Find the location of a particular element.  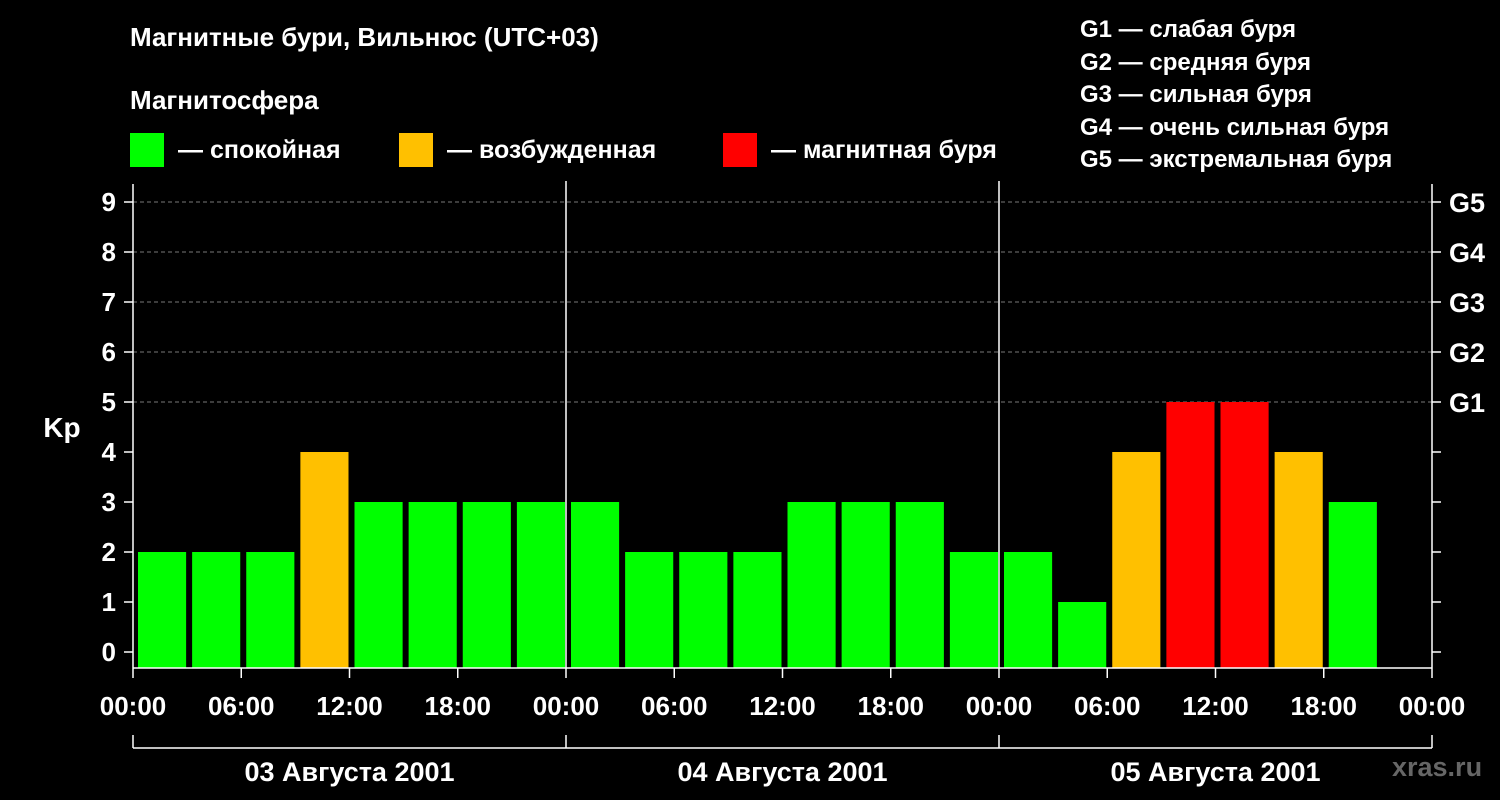

watermark: xras.ru is located at coordinates (1437, 767).